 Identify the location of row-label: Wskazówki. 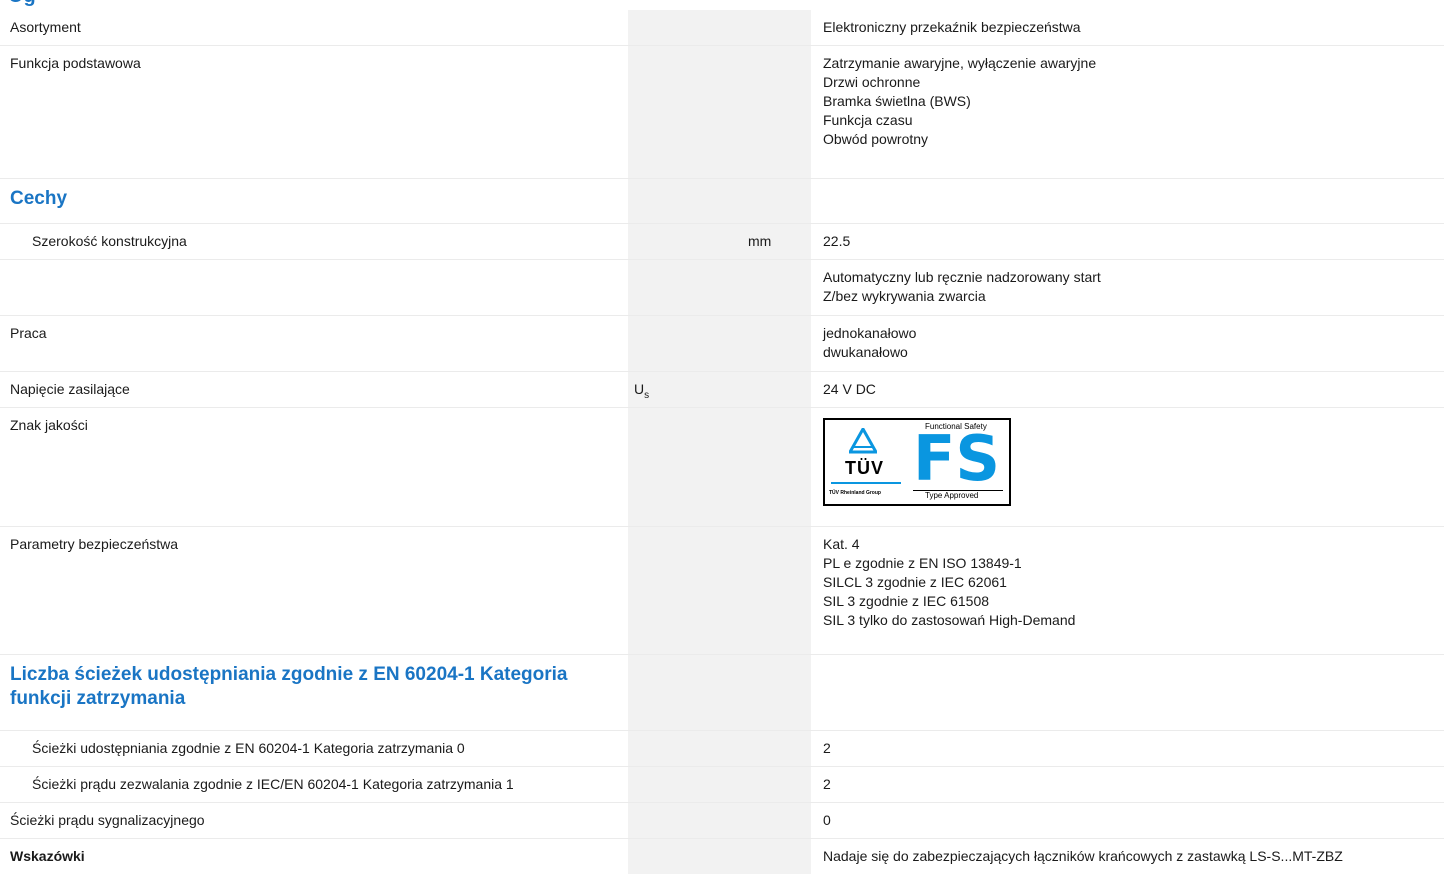
(47, 856).